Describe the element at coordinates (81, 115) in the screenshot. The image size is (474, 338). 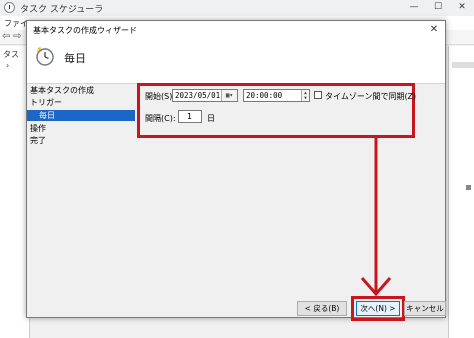
I see `step-daily: 毎日` at that location.